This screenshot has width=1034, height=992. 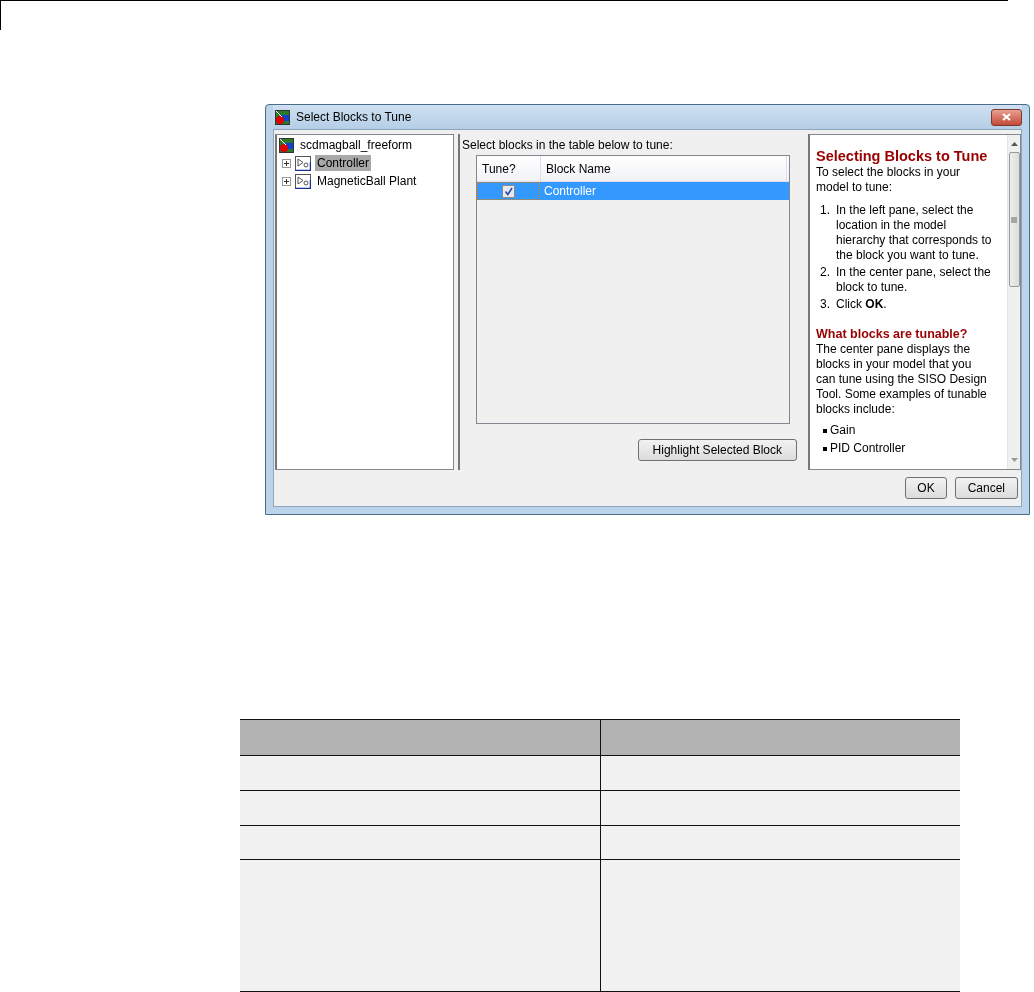 I want to click on cancel-button: Cancel, so click(x=986, y=488).